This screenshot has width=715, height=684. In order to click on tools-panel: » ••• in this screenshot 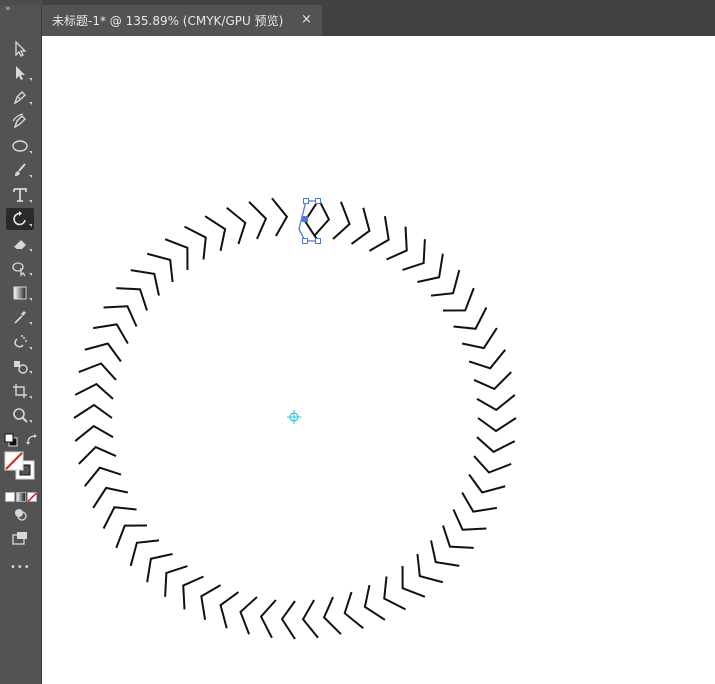, I will do `click(20, 342)`.